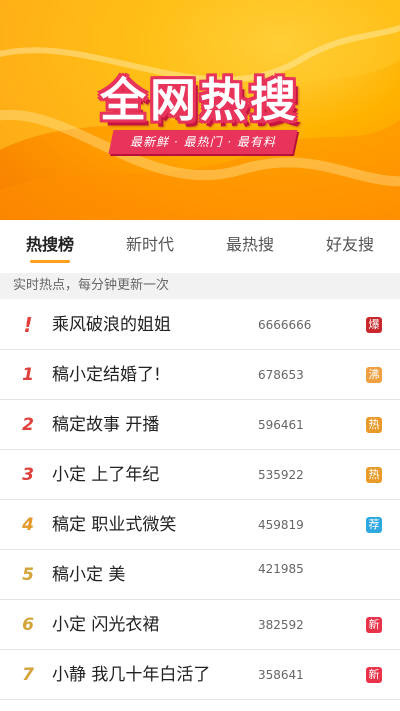  What do you see at coordinates (200, 575) in the screenshot?
I see `list-item: 5 稿小定 美 421985` at bounding box center [200, 575].